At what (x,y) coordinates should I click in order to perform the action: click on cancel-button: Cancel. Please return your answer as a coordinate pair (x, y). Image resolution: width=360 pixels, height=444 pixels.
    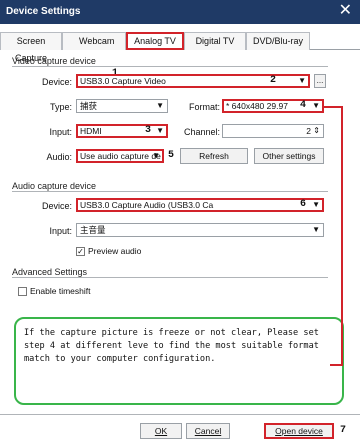
    Looking at the image, I should click on (208, 431).